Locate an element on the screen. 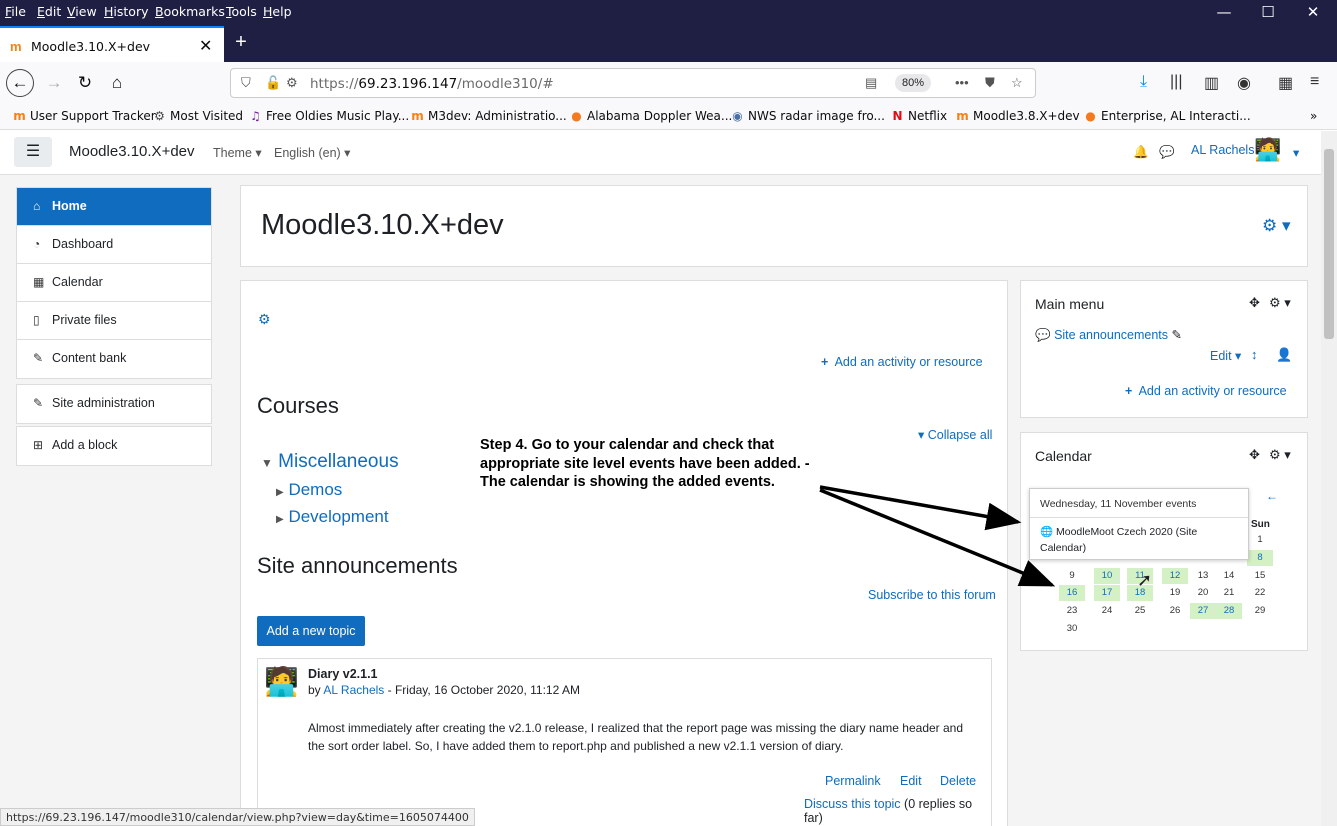 This screenshot has width=1337, height=826. mouse-pointer-icon: ➚ is located at coordinates (1145, 580).